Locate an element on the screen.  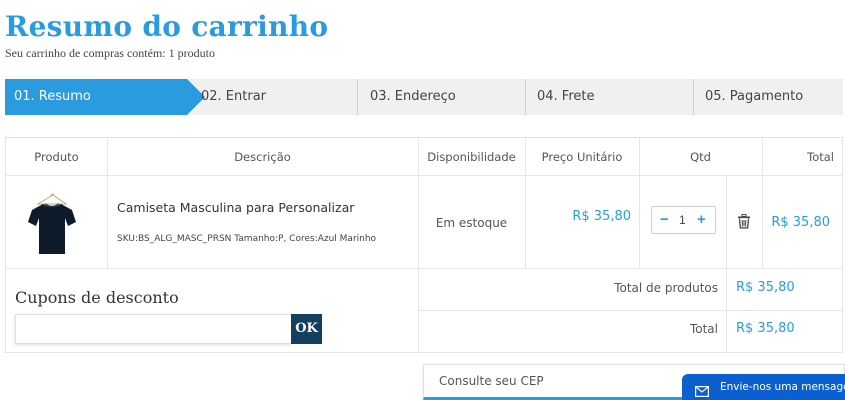
step-summary: 01. Resumo is located at coordinates (105, 97).